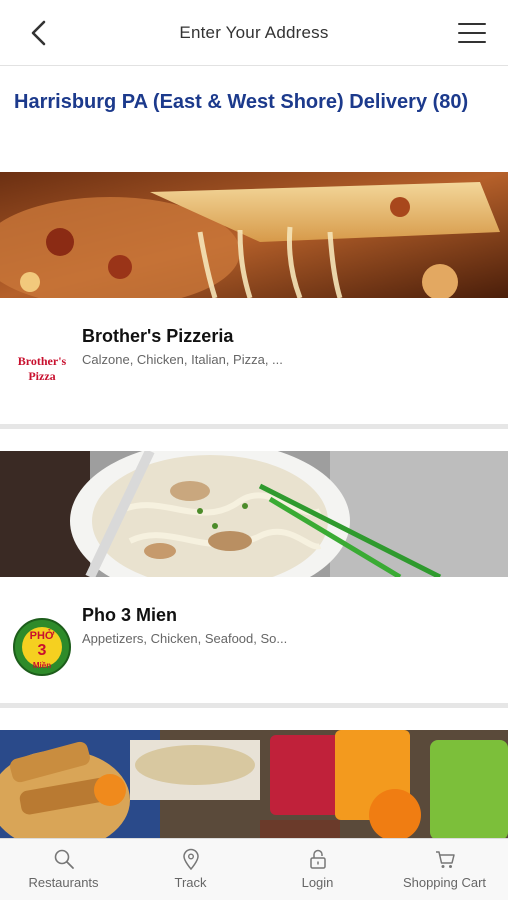  I want to click on tab-login: Login, so click(317, 869).